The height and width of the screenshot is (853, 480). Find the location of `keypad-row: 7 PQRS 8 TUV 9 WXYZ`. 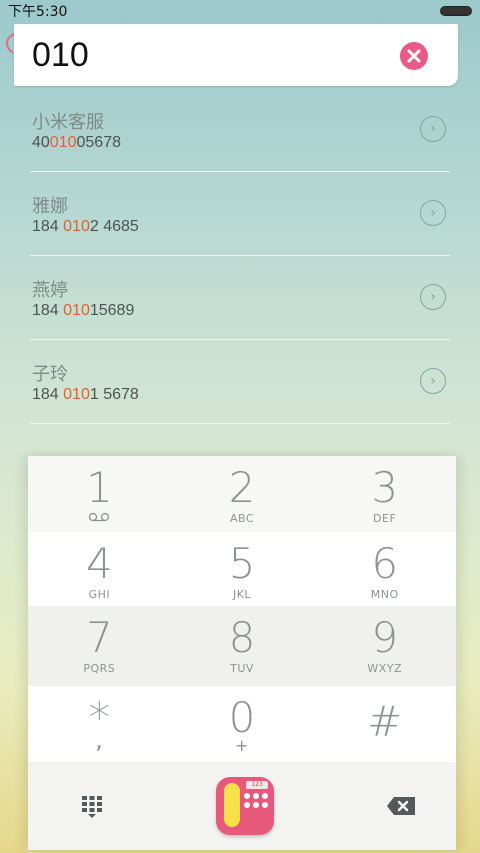

keypad-row: 7 PQRS 8 TUV 9 WXYZ is located at coordinates (242, 646).